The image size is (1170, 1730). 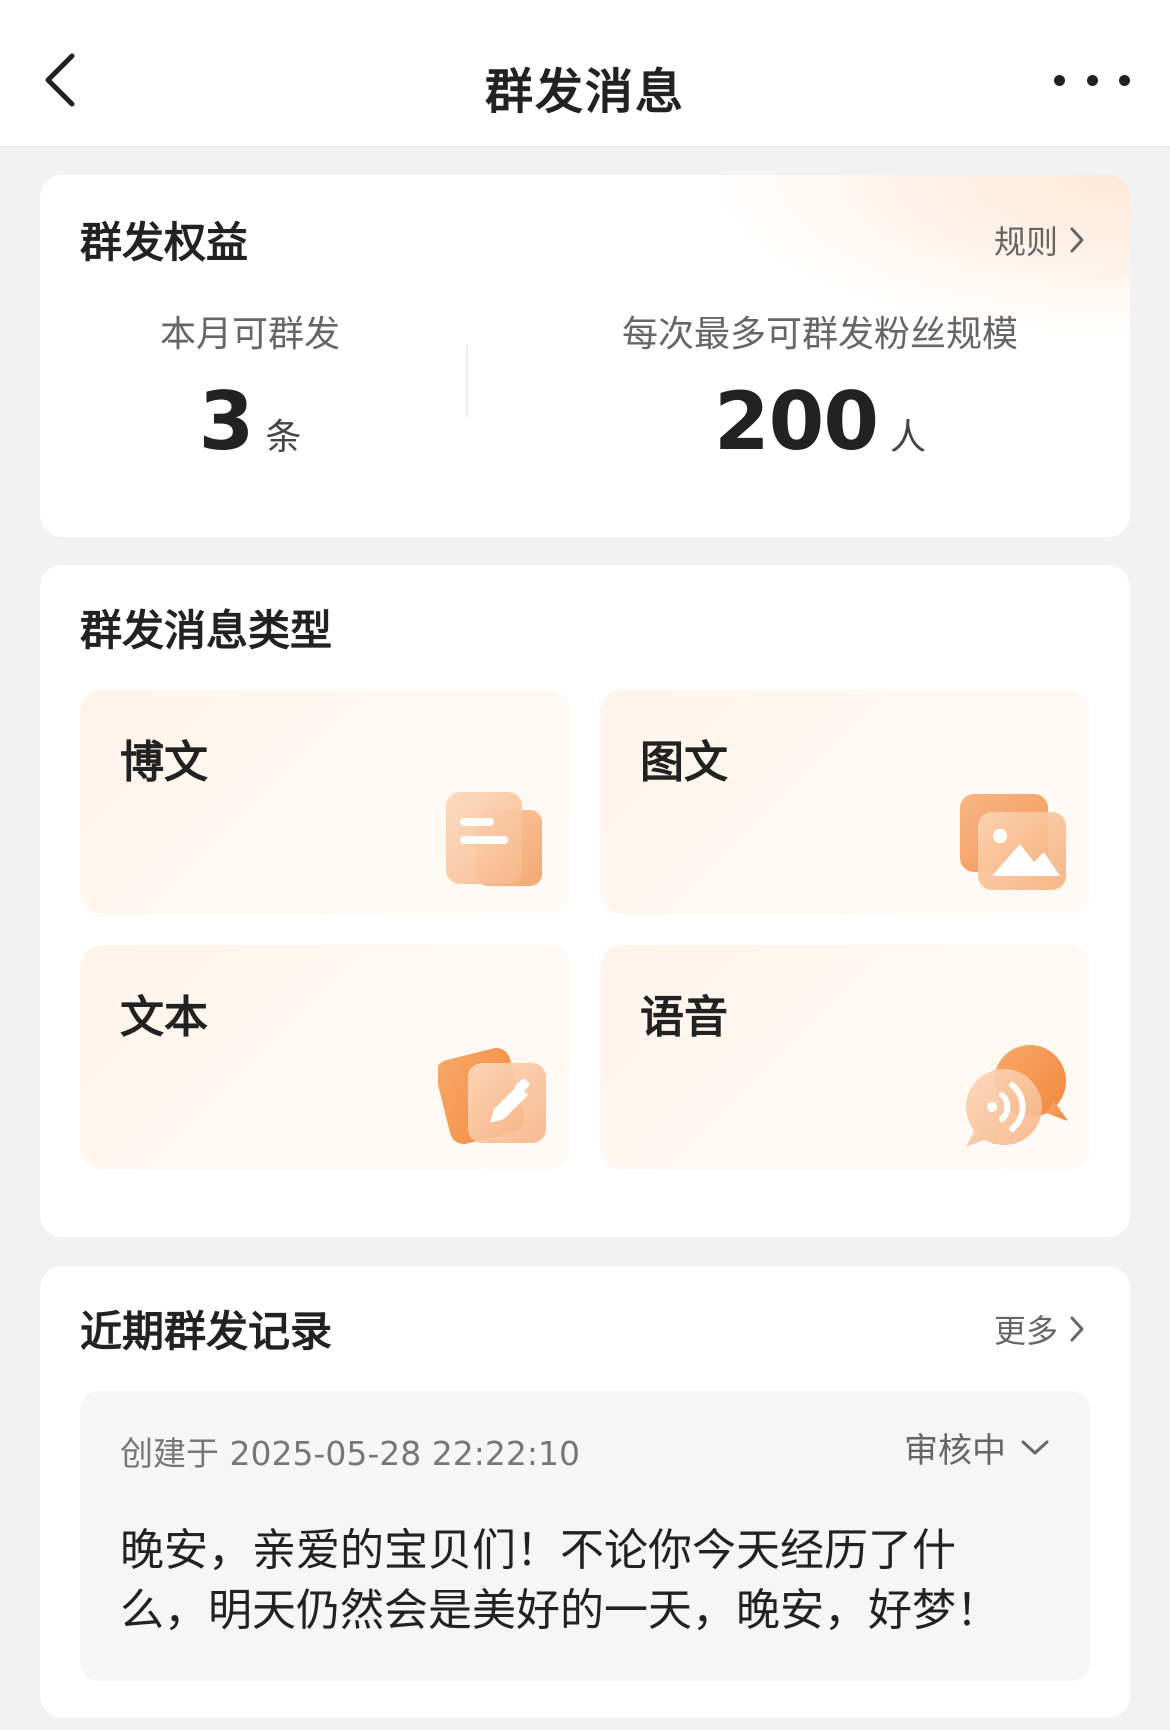 I want to click on max-audience-unit: 人, so click(x=907, y=437).